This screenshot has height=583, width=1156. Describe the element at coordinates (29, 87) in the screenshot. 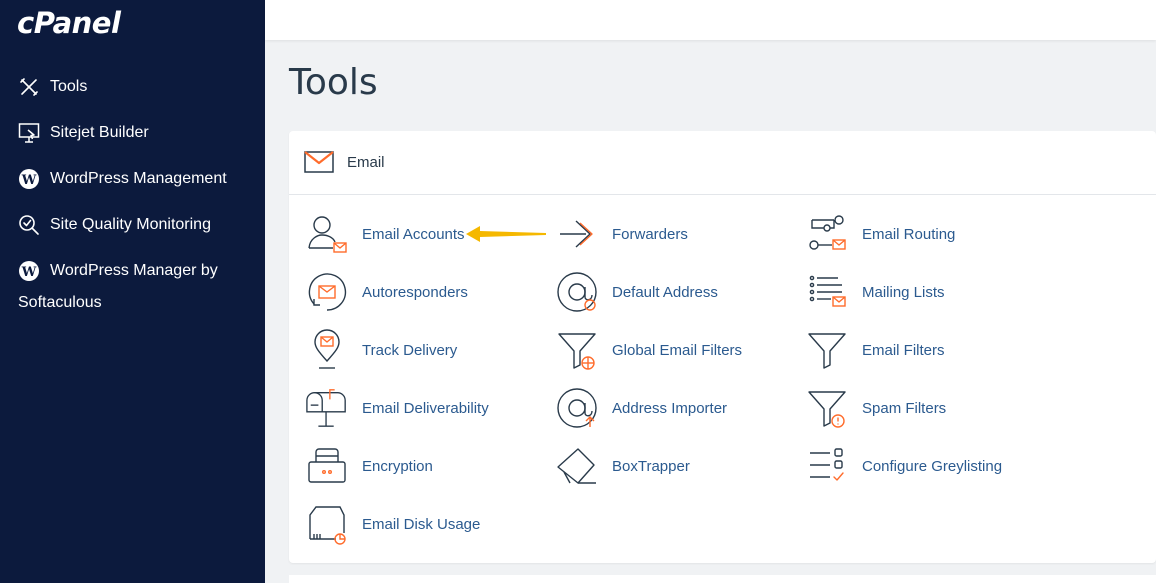

I see `tools-icon` at that location.